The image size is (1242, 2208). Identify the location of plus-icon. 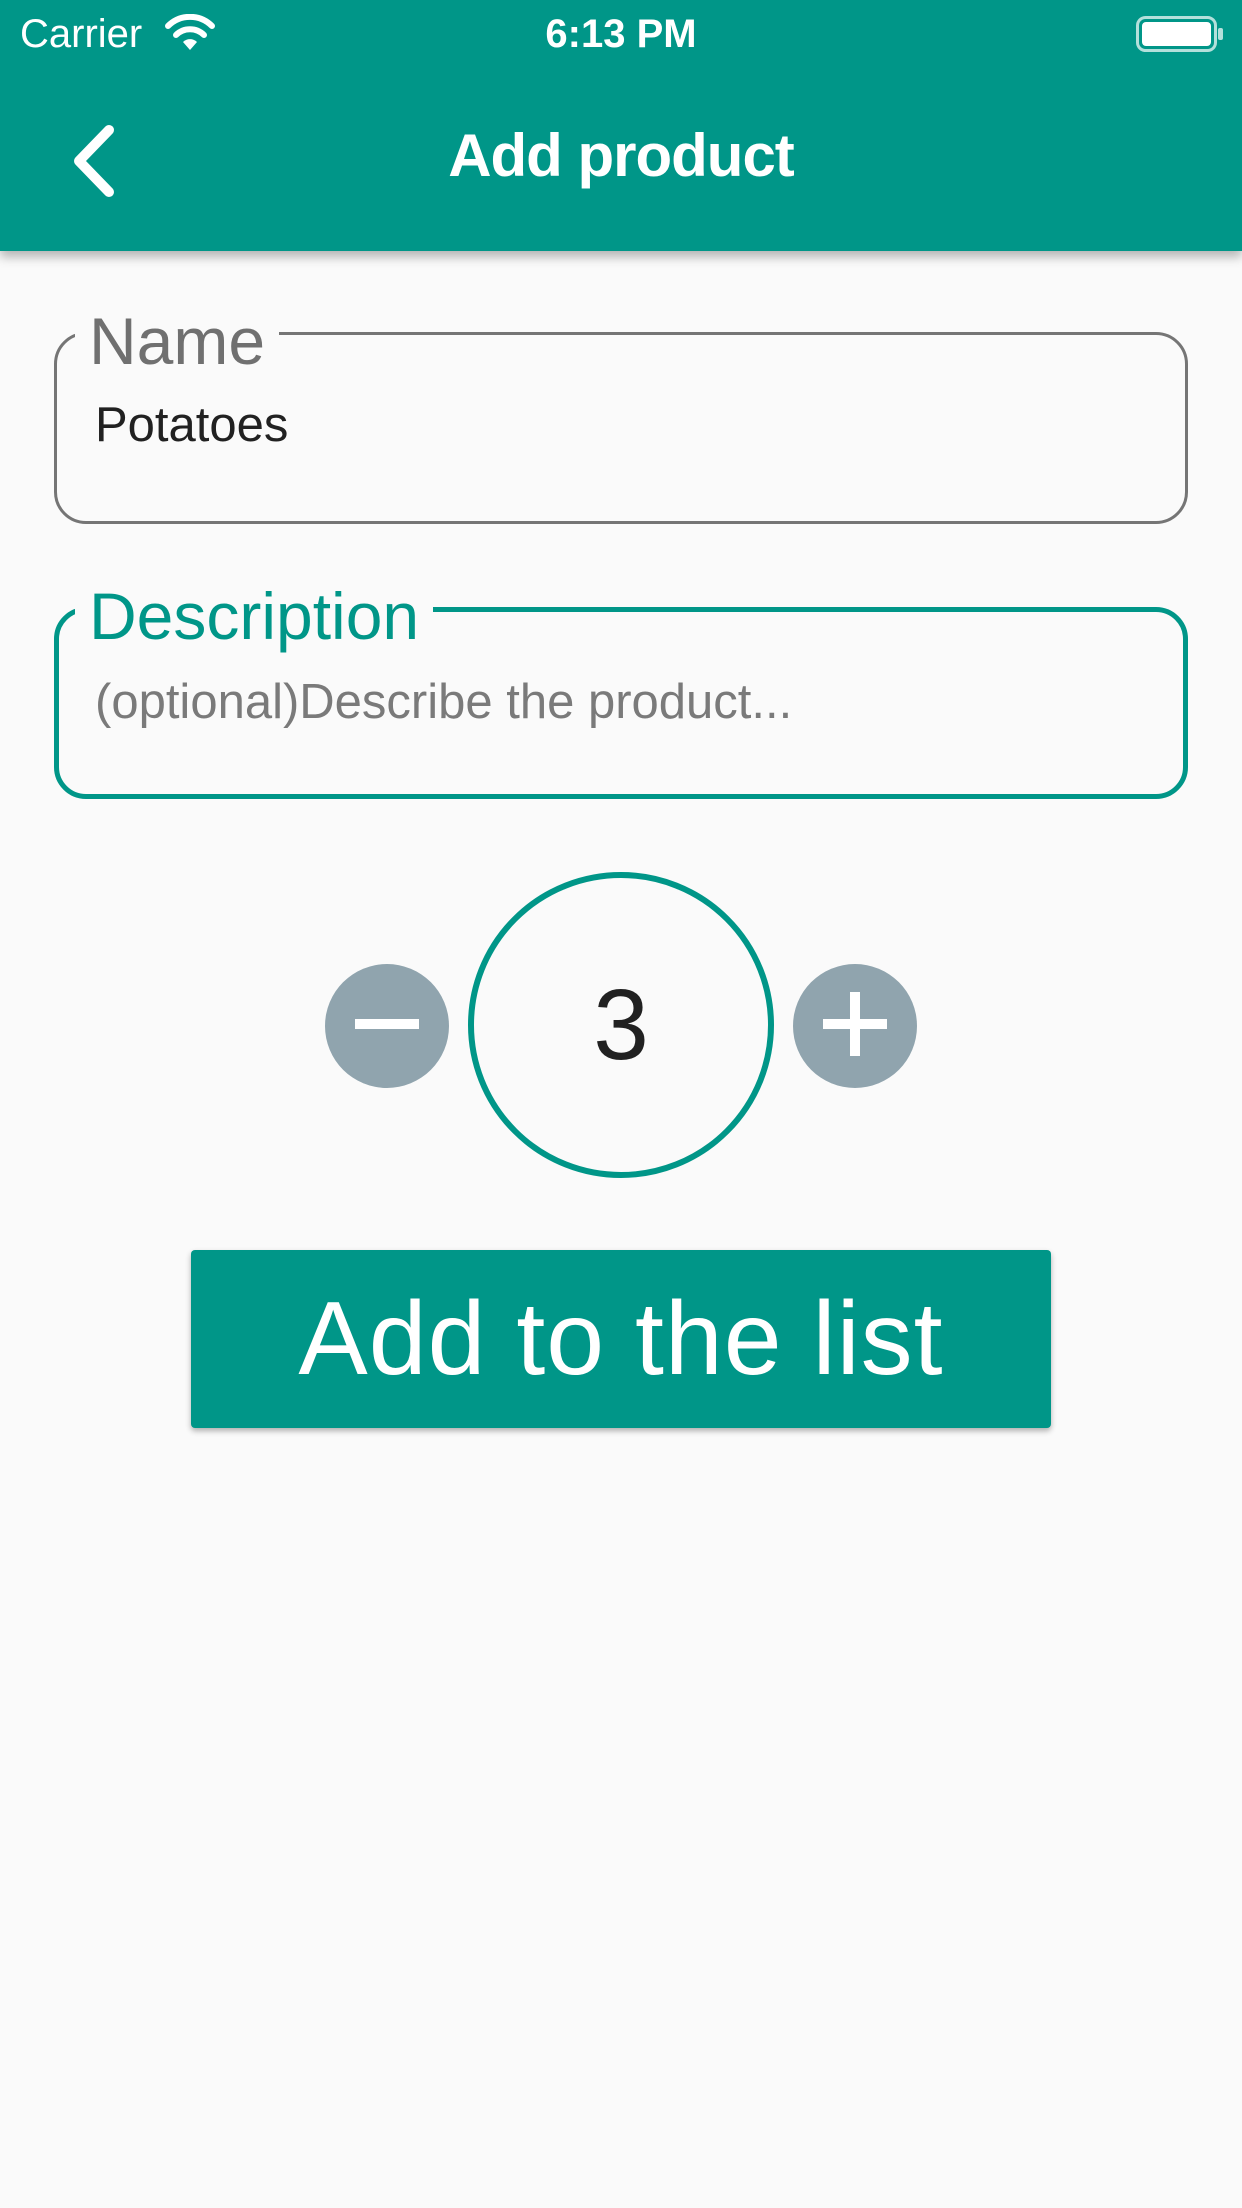
(855, 1026).